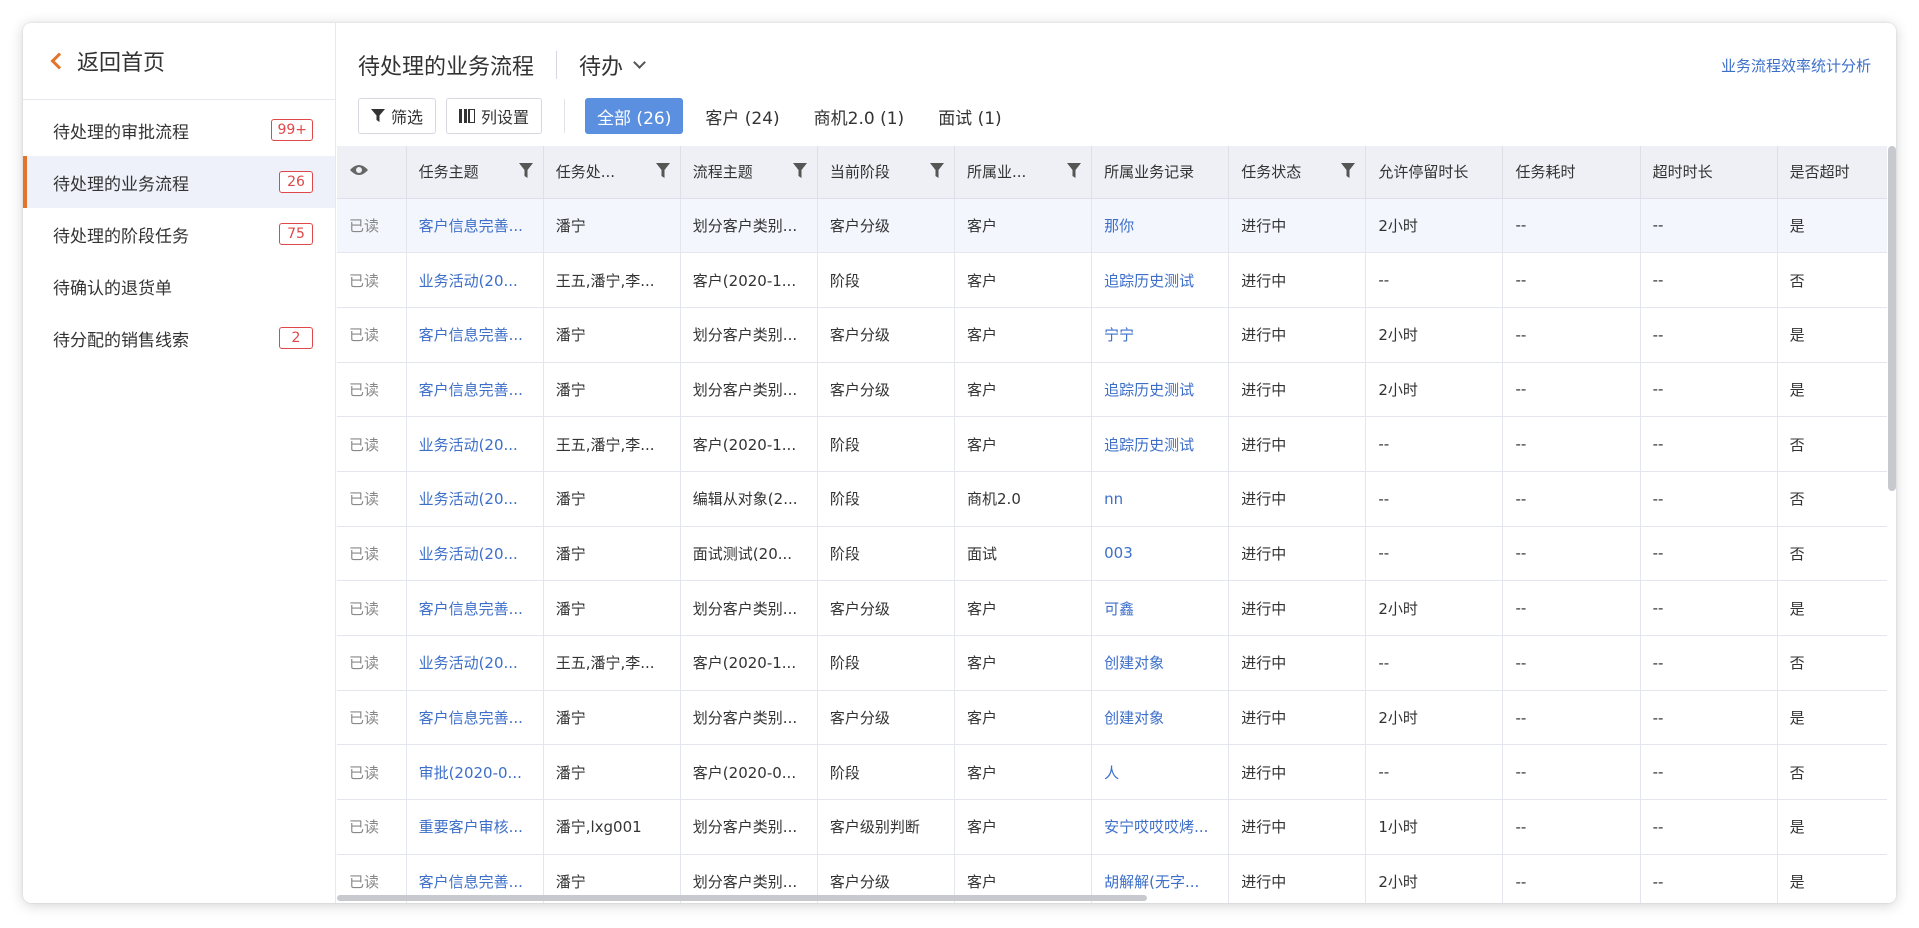  Describe the element at coordinates (969, 116) in the screenshot. I see `tab-interview: 面试 (1)` at that location.